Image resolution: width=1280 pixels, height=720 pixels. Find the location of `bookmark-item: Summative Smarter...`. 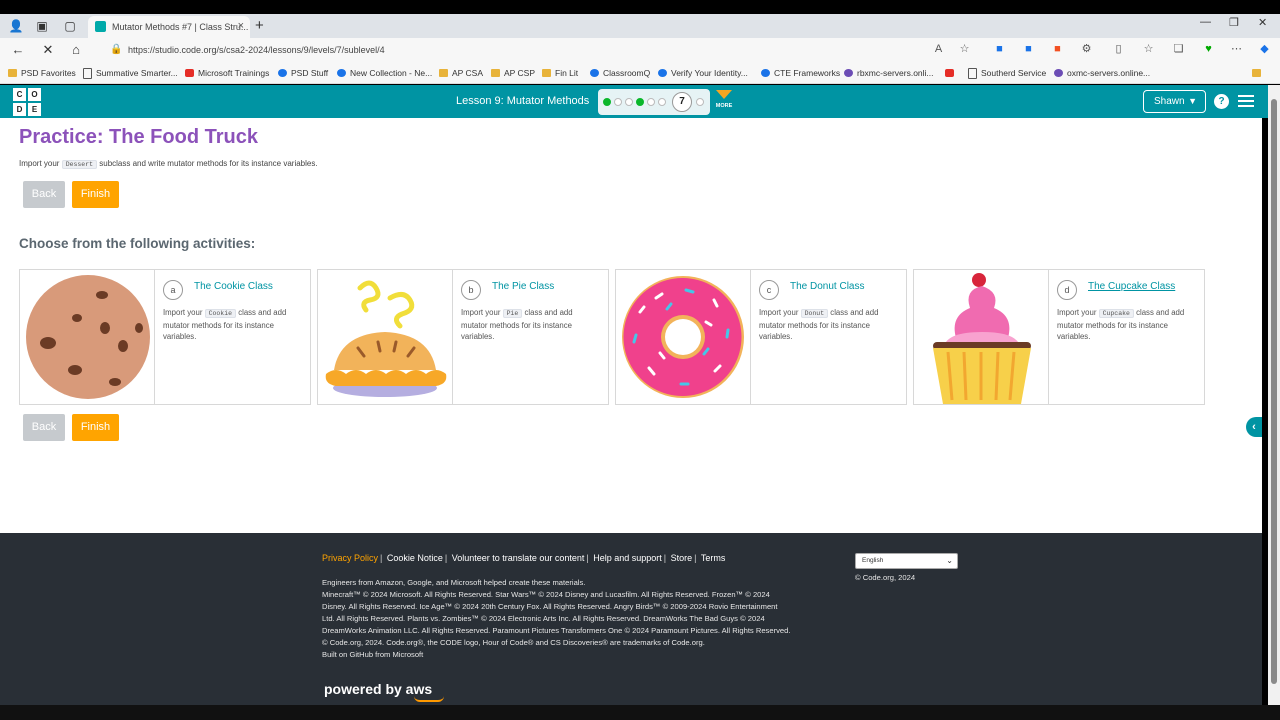

bookmark-item: Summative Smarter... is located at coordinates (130, 73).